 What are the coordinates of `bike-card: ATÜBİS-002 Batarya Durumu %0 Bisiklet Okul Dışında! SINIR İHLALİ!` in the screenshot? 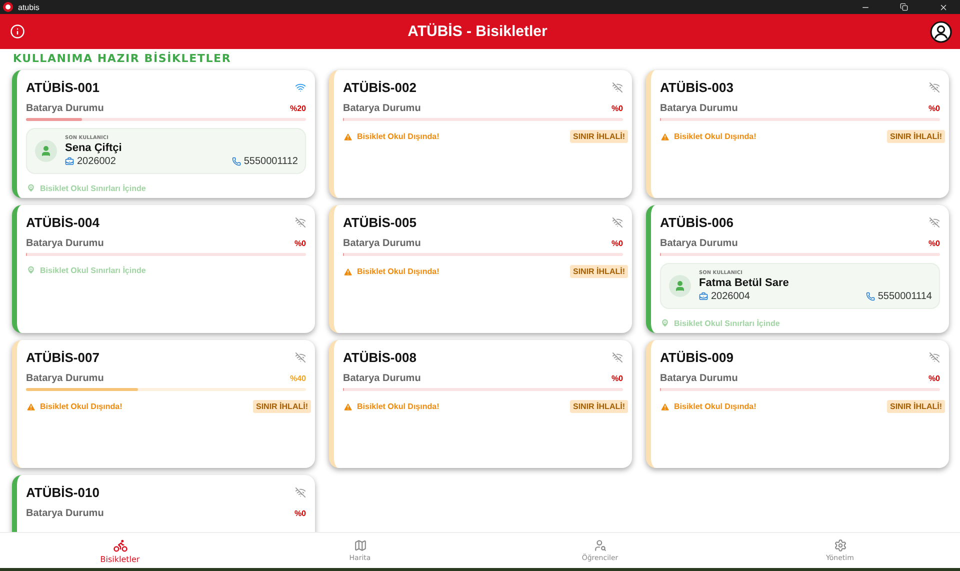 It's located at (480, 134).